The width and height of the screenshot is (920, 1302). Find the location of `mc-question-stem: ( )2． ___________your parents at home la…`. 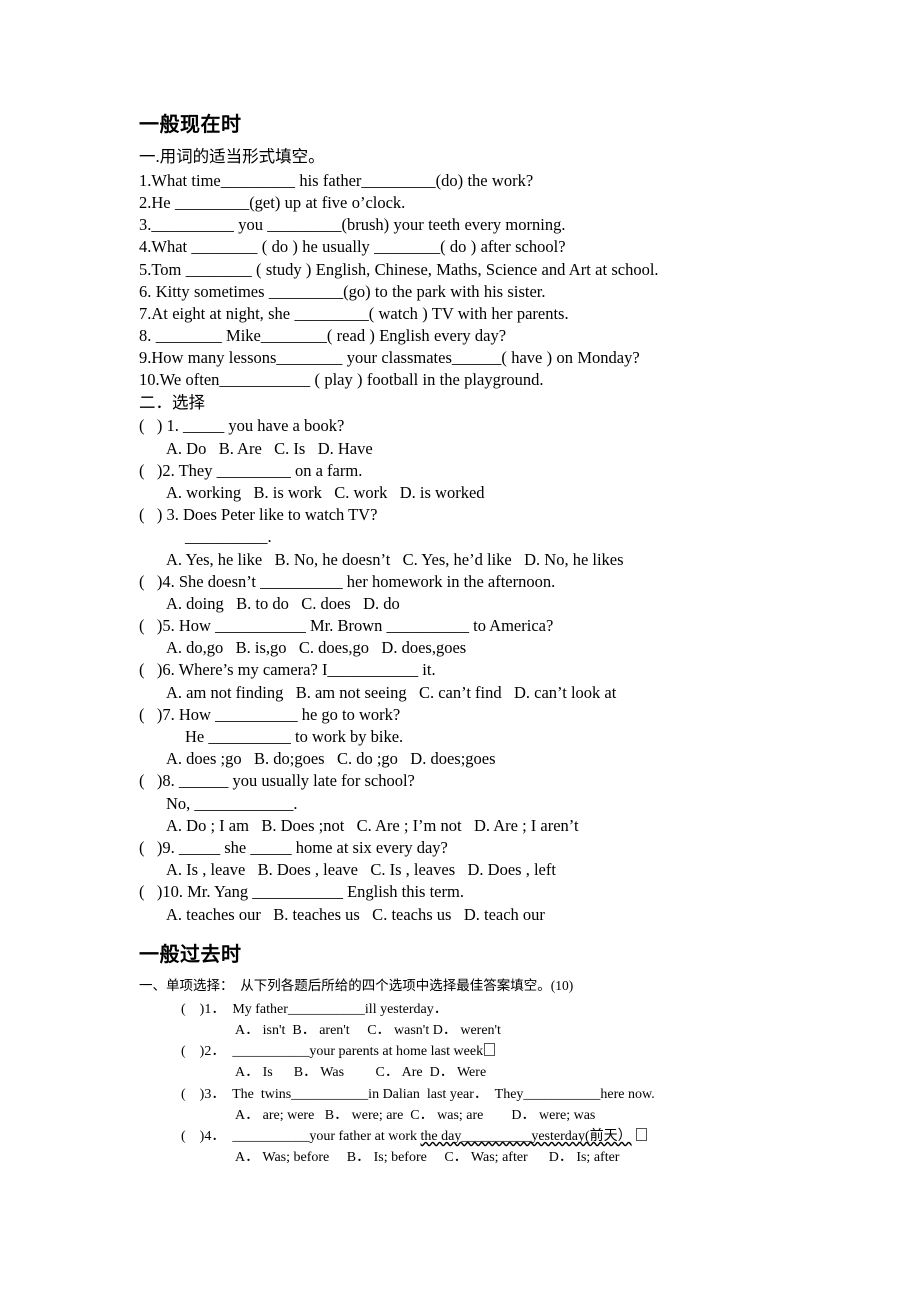

mc-question-stem: ( )2． ___________your parents at home la… is located at coordinates (479, 1051).